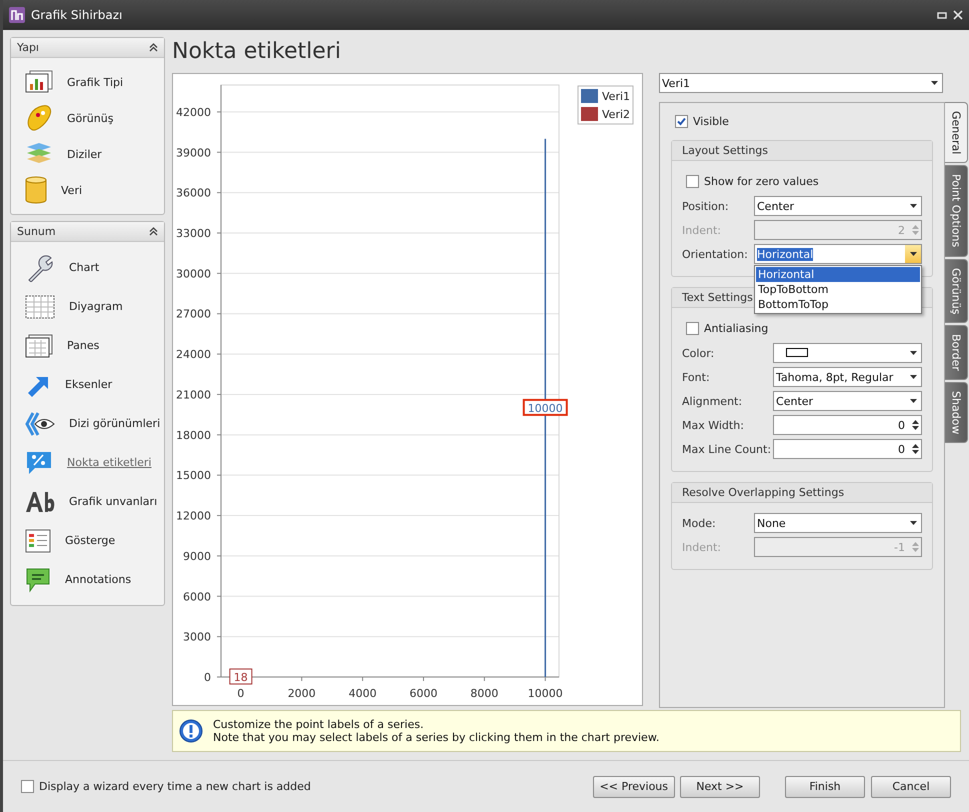  Describe the element at coordinates (616, 96) in the screenshot. I see `legend-label: Veri1` at that location.